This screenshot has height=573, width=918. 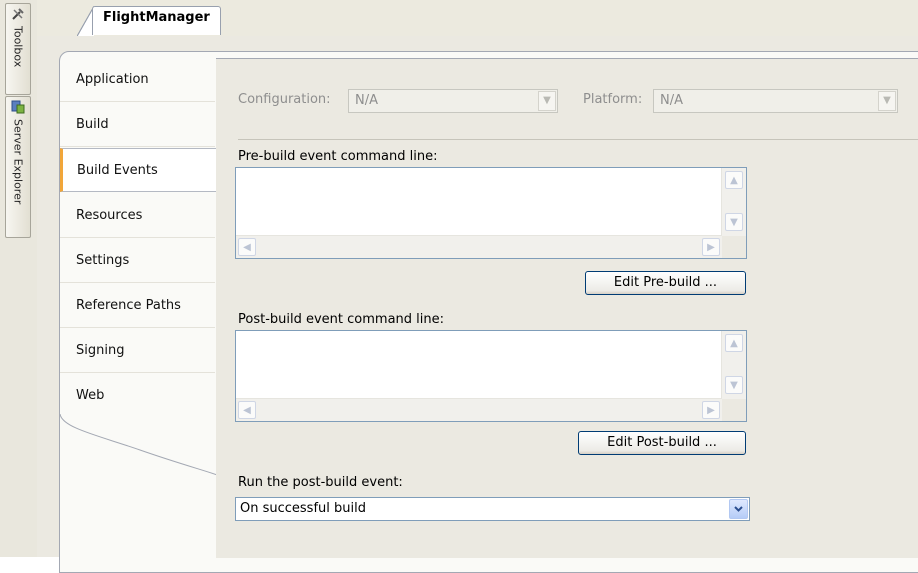 I want to click on toolbox-label: Toolbox, so click(x=18, y=47).